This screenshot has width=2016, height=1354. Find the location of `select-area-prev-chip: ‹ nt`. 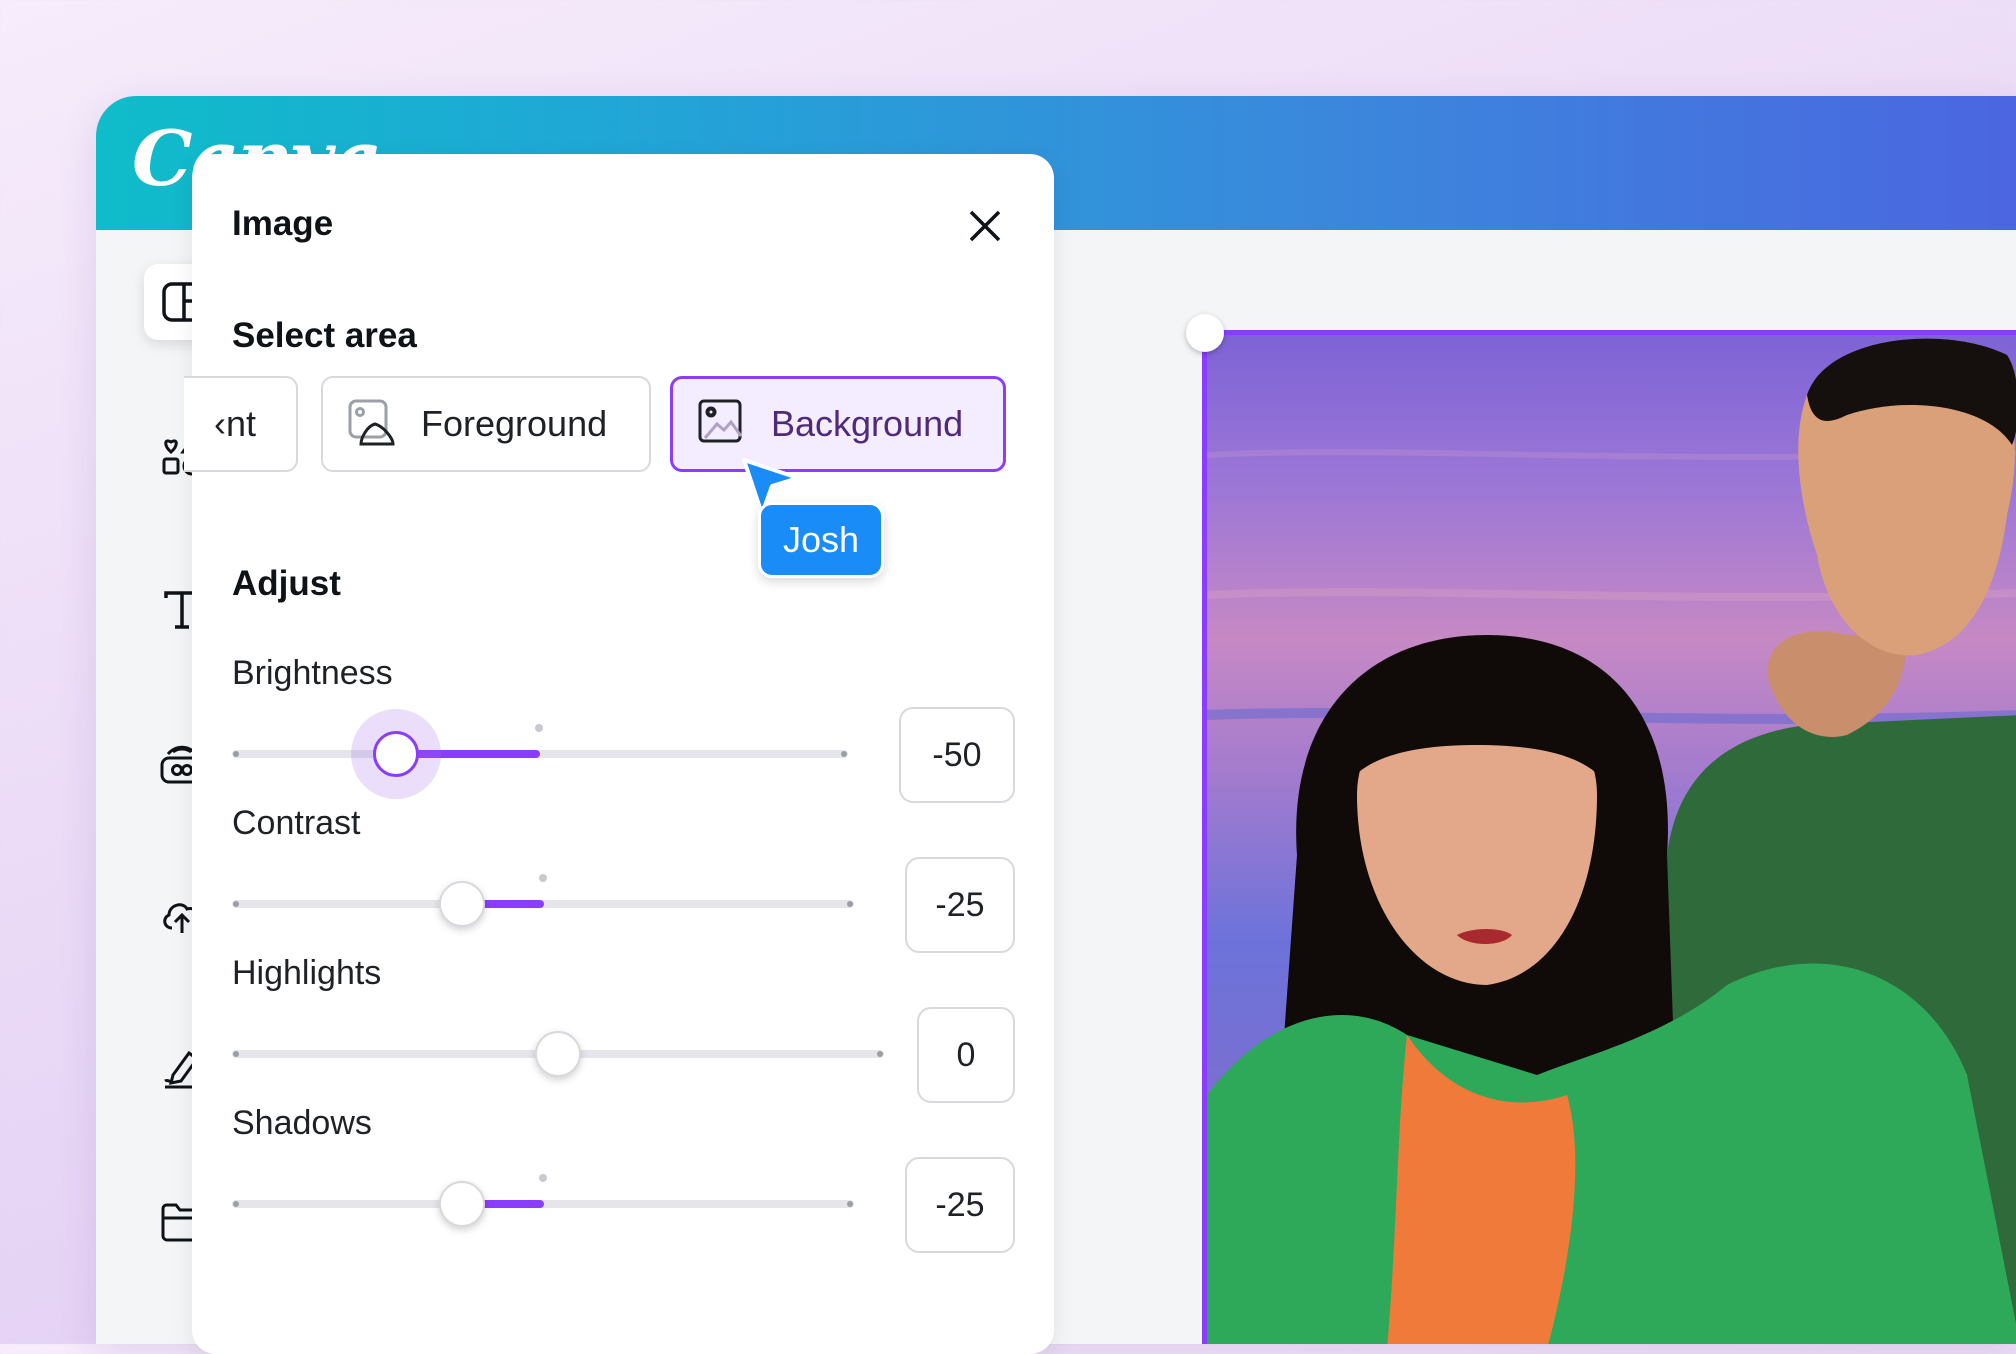

select-area-prev-chip: ‹ nt is located at coordinates (241, 424).